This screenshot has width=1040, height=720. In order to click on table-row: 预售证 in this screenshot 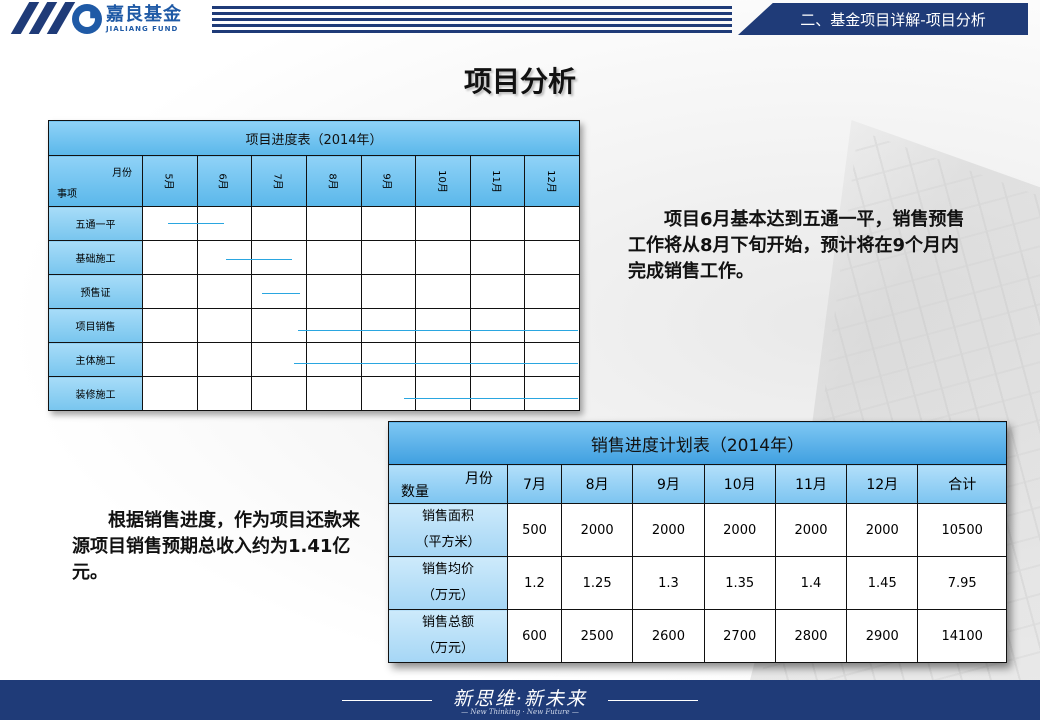, I will do `click(313, 291)`.